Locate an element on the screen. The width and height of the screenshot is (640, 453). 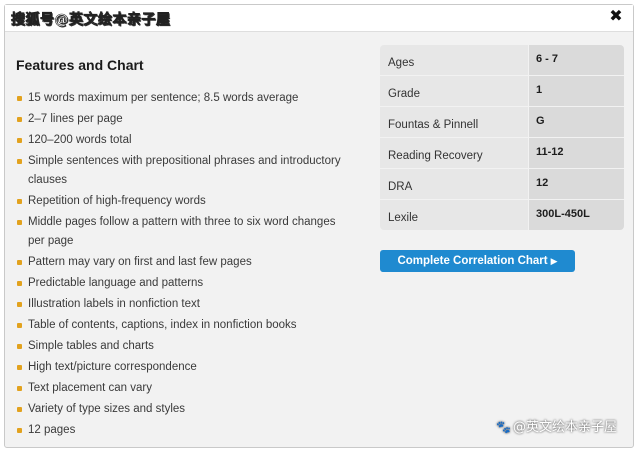
table-row: Reading Recovery 11-12 is located at coordinates (502, 153).